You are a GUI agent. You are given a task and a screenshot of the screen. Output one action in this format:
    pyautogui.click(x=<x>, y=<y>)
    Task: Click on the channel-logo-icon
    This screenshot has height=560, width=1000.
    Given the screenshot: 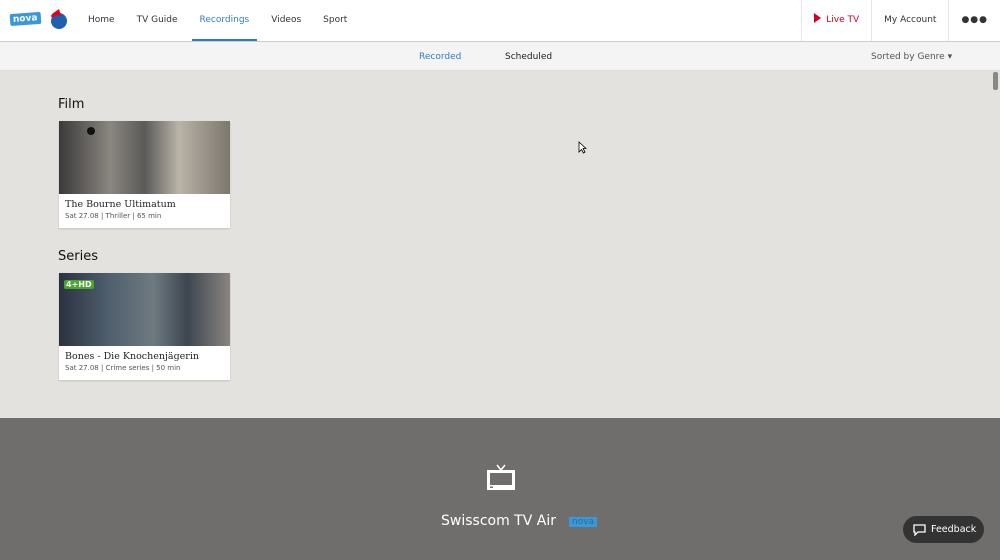 What is the action you would take?
    pyautogui.click(x=91, y=131)
    